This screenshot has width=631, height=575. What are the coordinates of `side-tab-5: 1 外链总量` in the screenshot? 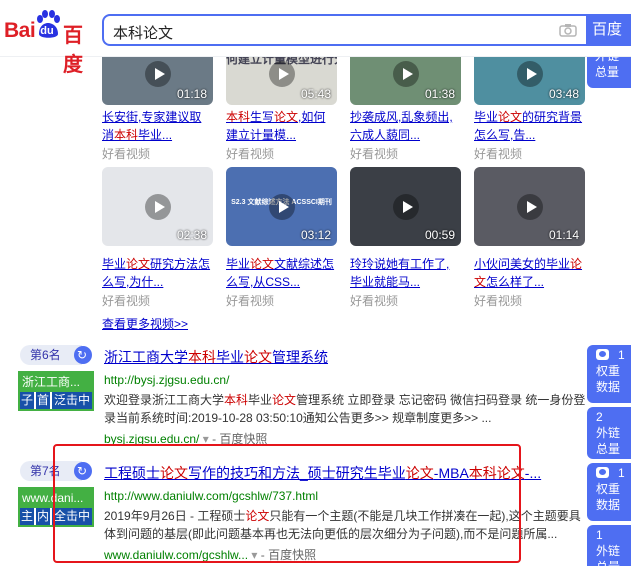 It's located at (609, 549).